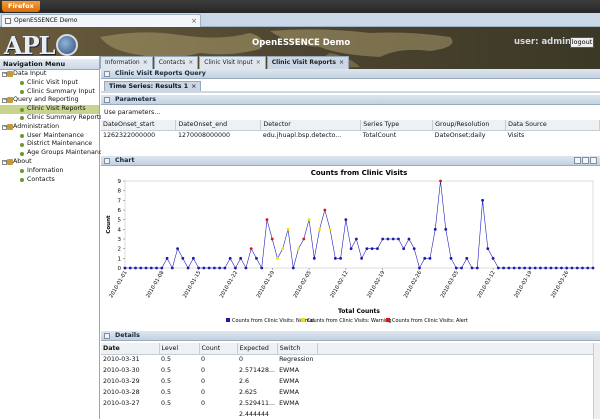 This screenshot has height=420, width=600. I want to click on table-row: 2010-03-28 0.5 0 2.625 EWMA, so click(348, 392).